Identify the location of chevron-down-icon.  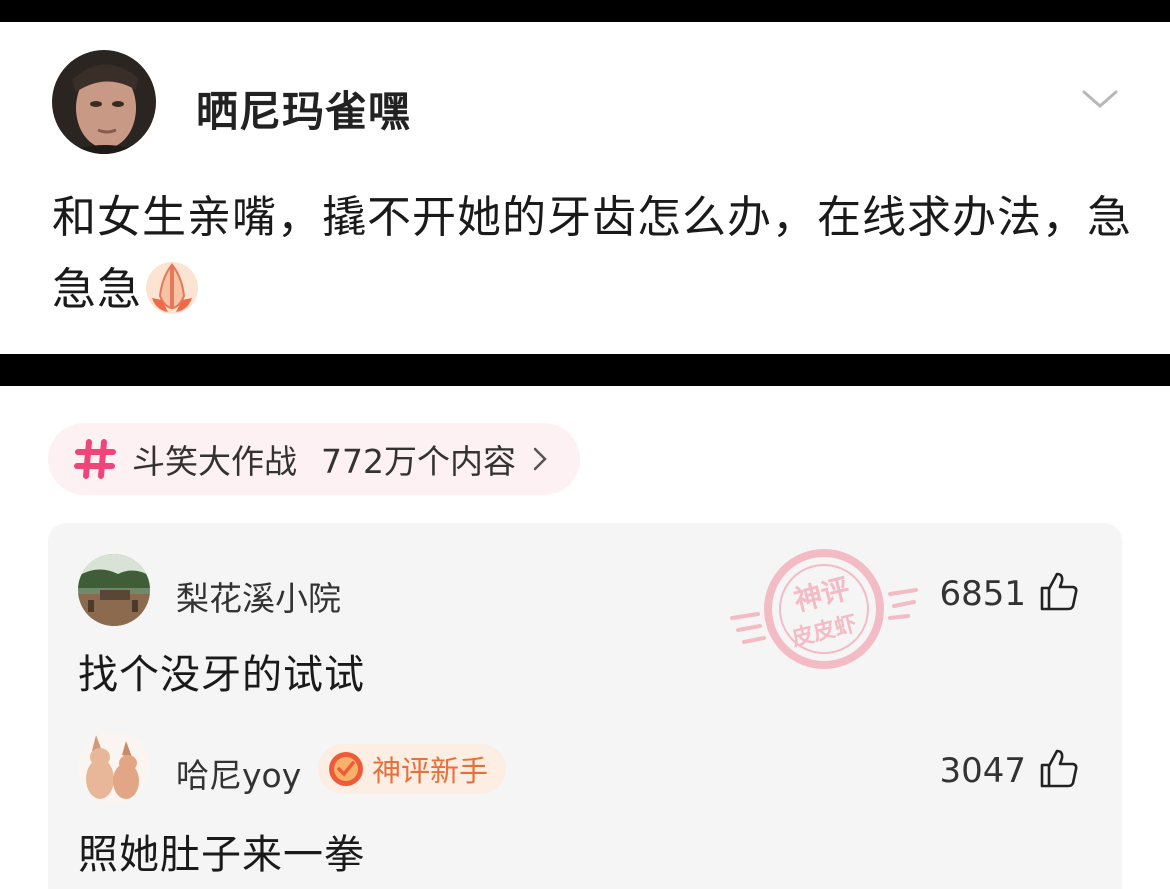
(1100, 99).